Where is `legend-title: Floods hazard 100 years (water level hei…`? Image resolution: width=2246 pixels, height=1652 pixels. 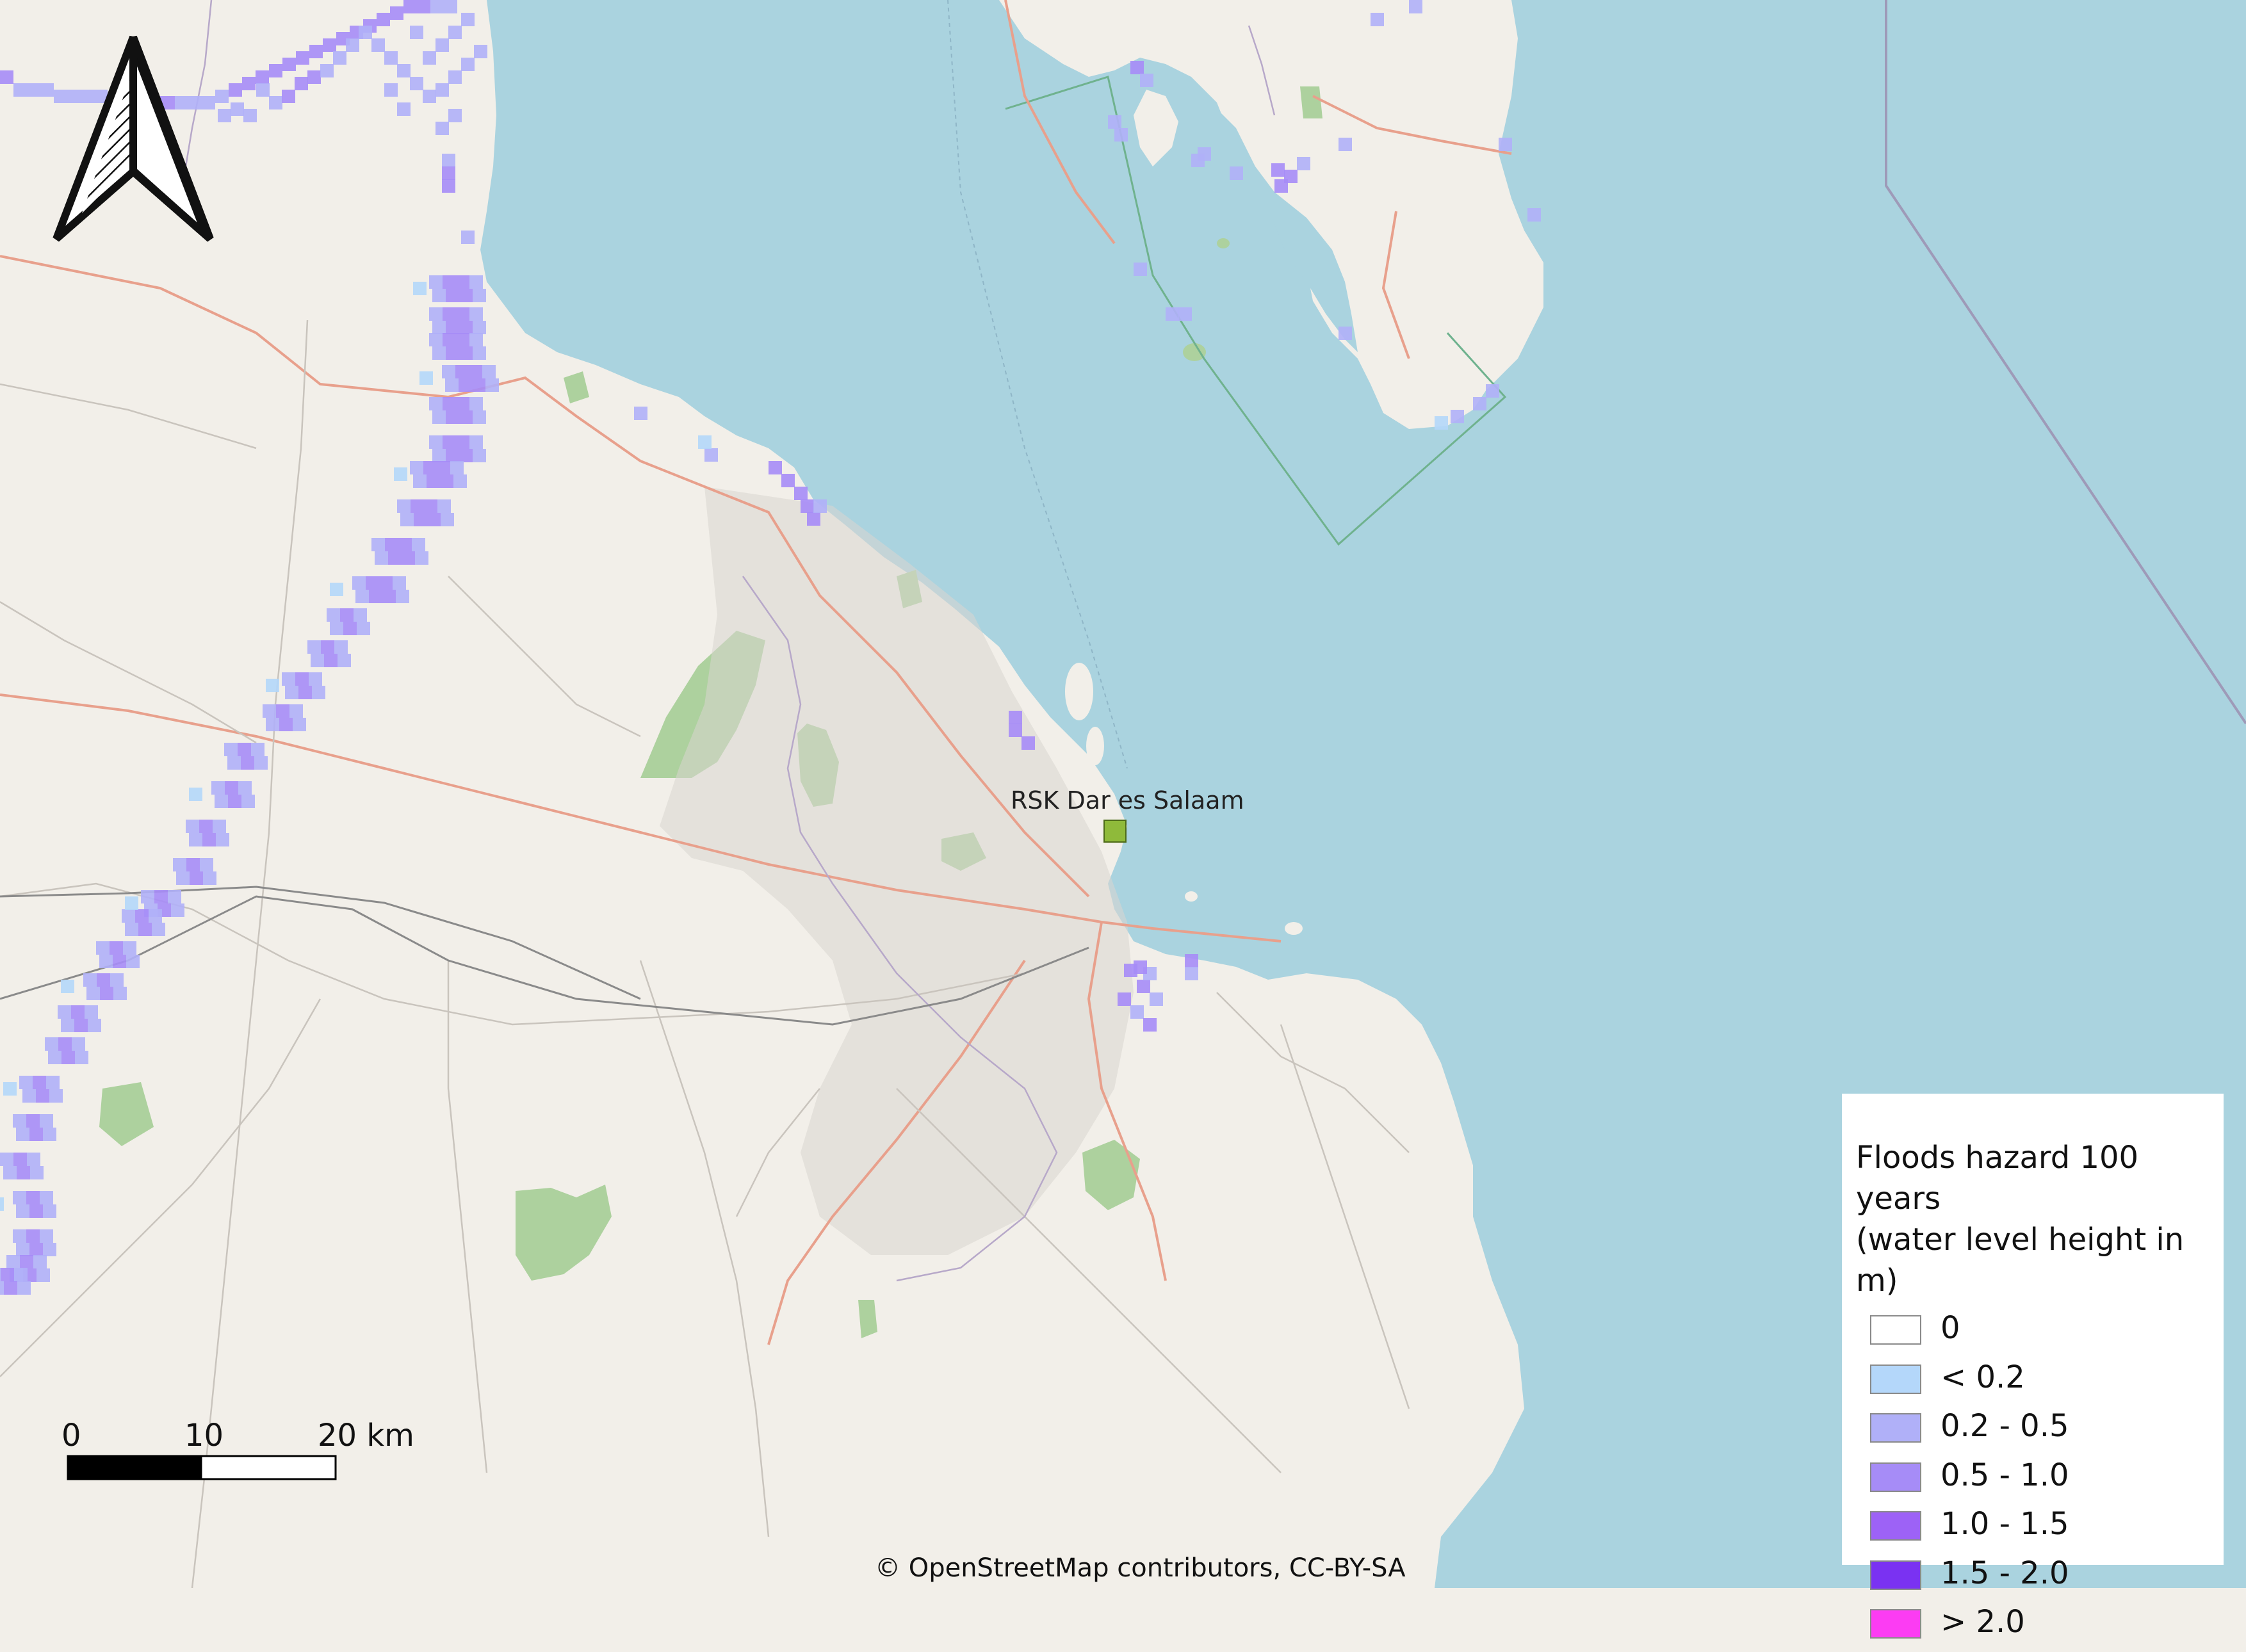 legend-title: Floods hazard 100 years (water level hei… is located at coordinates (2020, 1219).